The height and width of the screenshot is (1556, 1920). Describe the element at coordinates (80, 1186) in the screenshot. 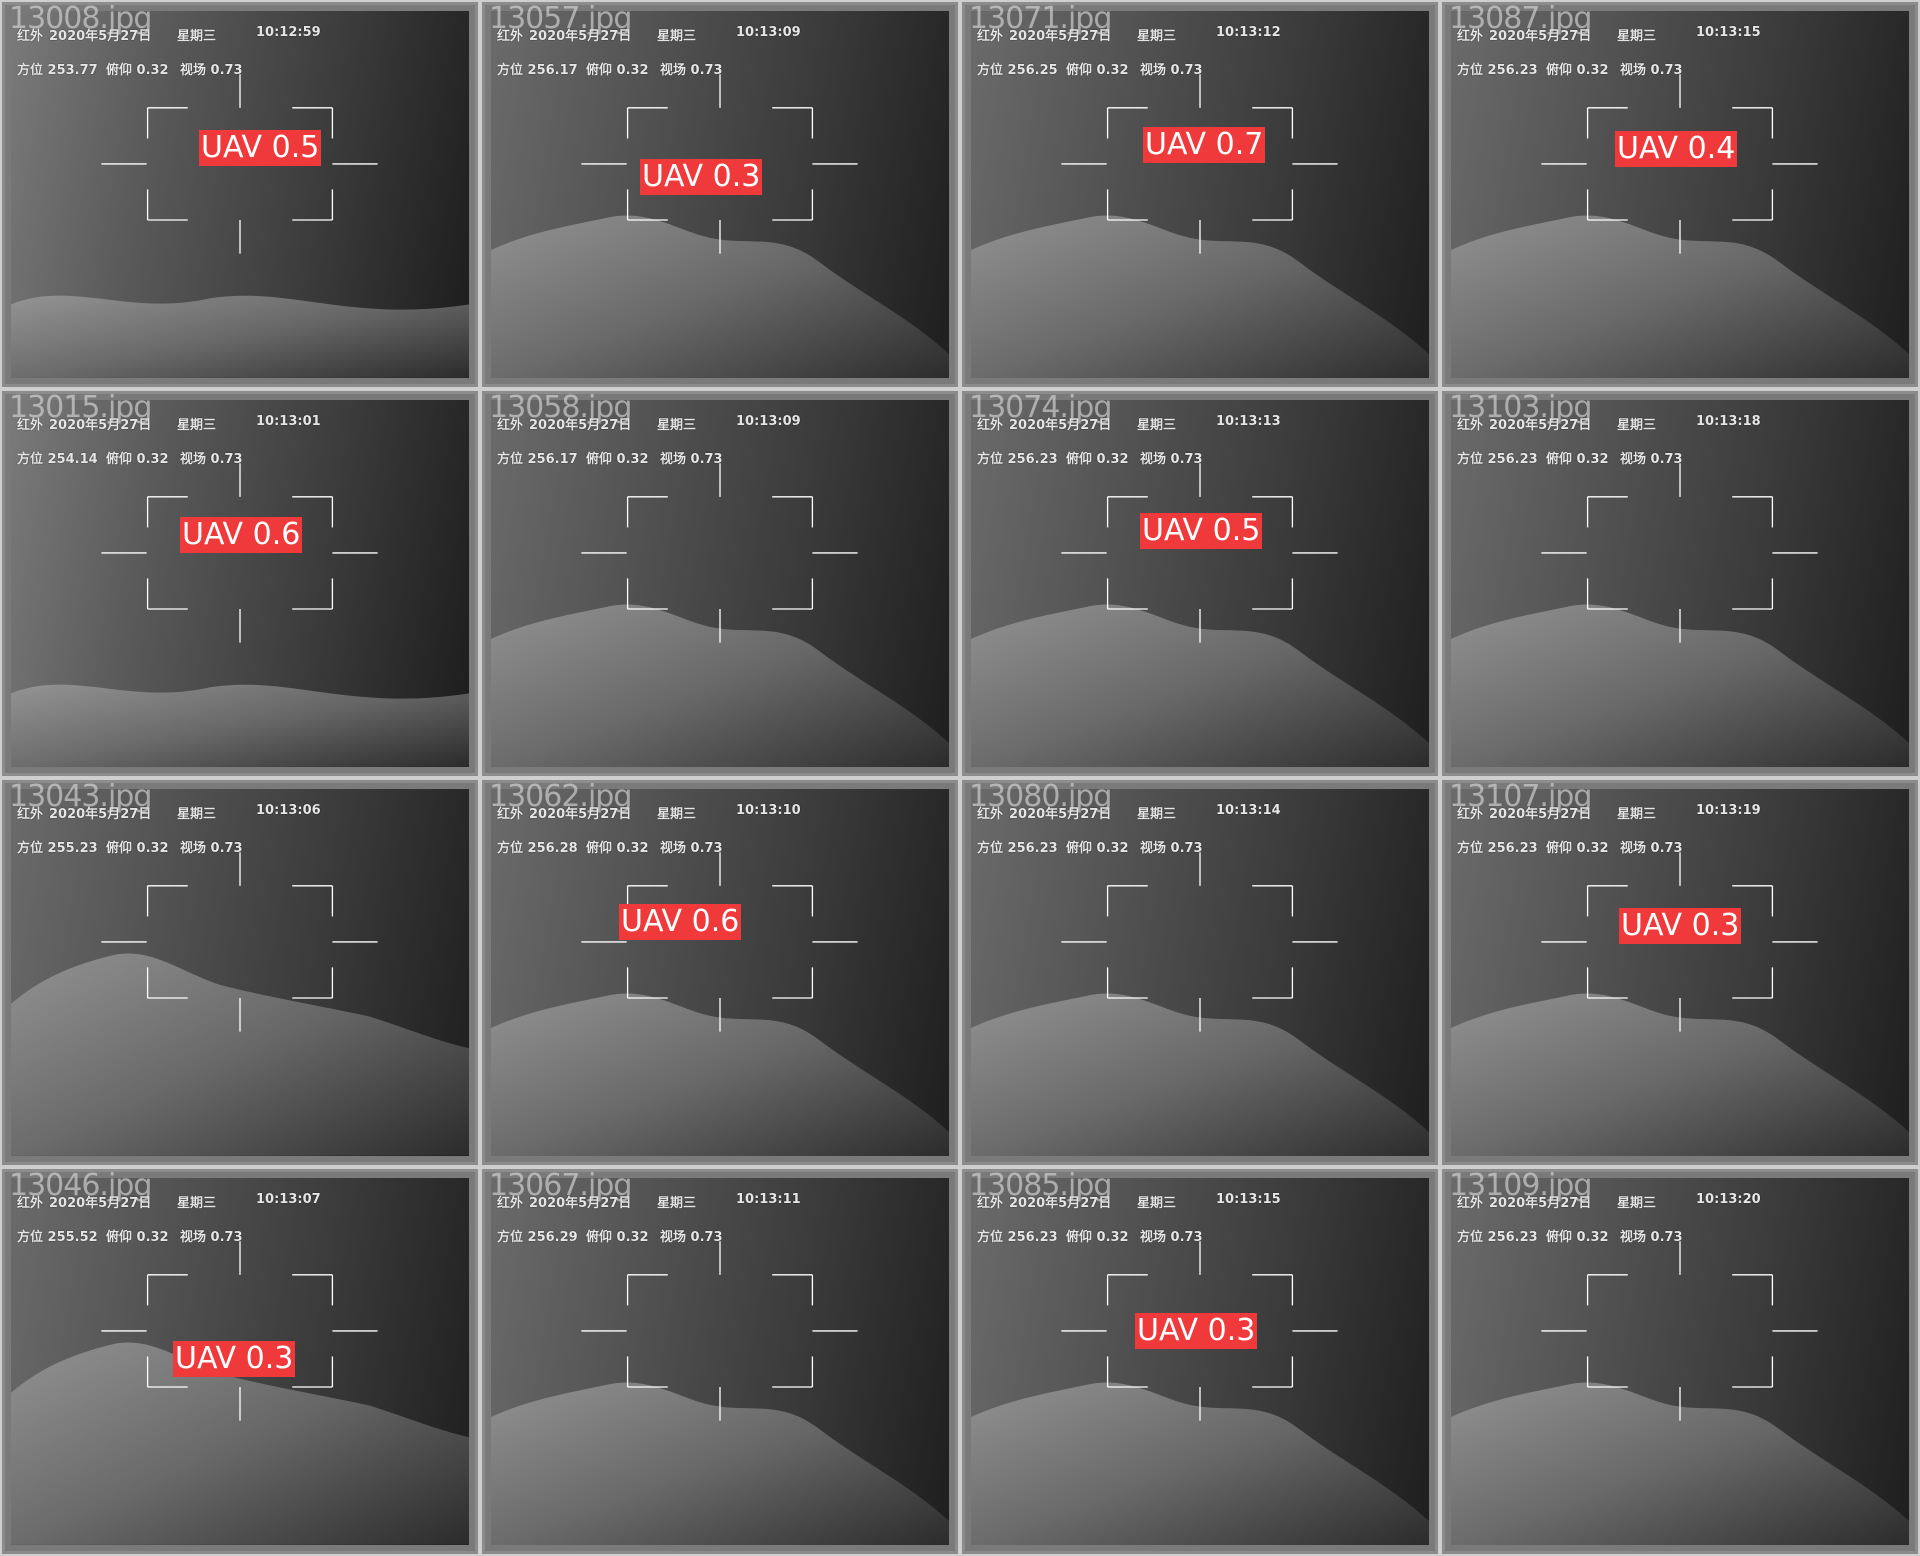

I see `filename-label: 13046.jpg` at that location.